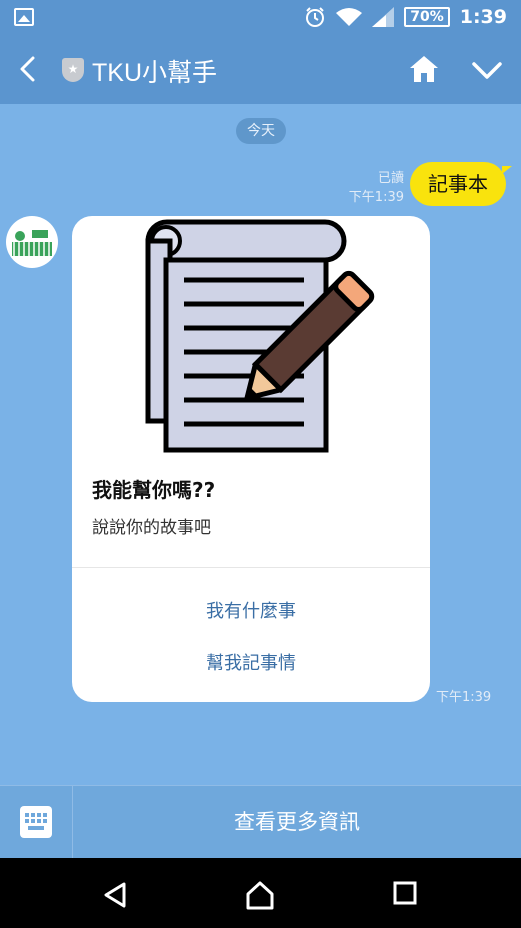 The width and height of the screenshot is (521, 928). What do you see at coordinates (260, 17) in the screenshot?
I see `status-bar: 70% 1:39` at bounding box center [260, 17].